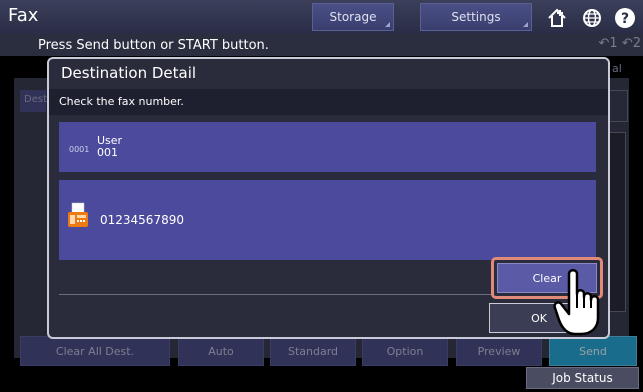  Describe the element at coordinates (557, 18) in the screenshot. I see `home-add-icon` at that location.